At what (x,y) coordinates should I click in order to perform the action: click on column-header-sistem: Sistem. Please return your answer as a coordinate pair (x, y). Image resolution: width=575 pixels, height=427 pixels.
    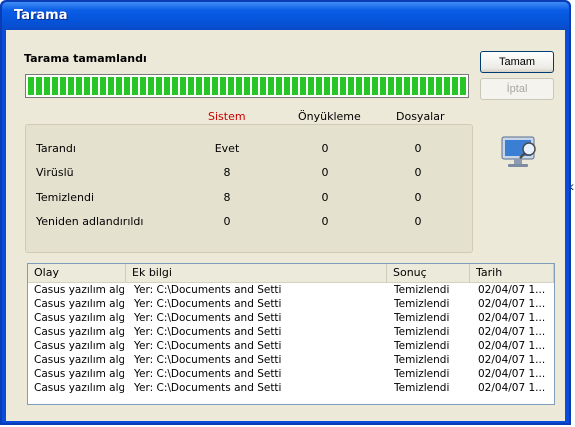
    Looking at the image, I should click on (227, 116).